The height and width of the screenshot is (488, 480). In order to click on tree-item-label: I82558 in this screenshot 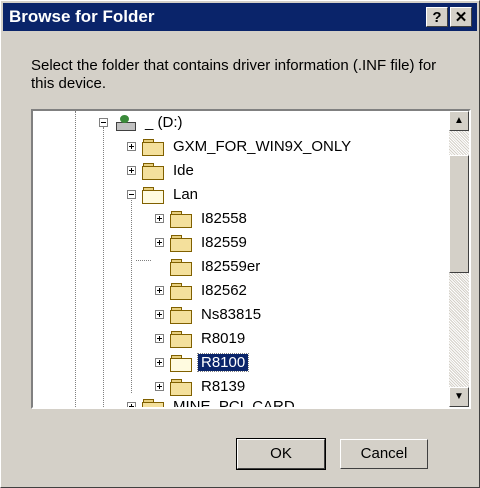, I will do `click(224, 218)`.